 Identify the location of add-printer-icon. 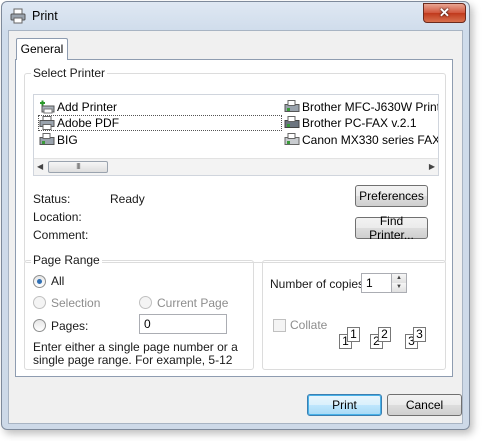
(47, 107).